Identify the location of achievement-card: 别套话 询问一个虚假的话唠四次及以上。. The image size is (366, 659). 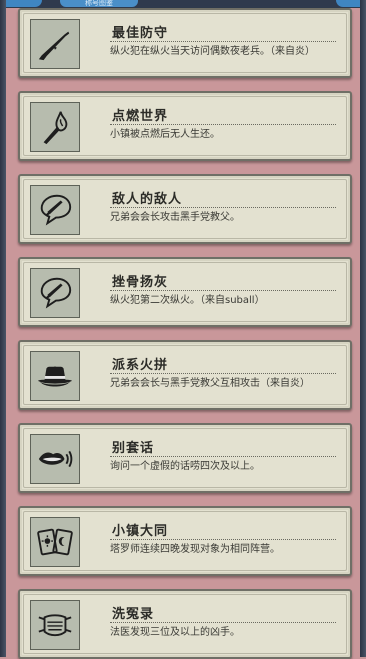
(185, 458).